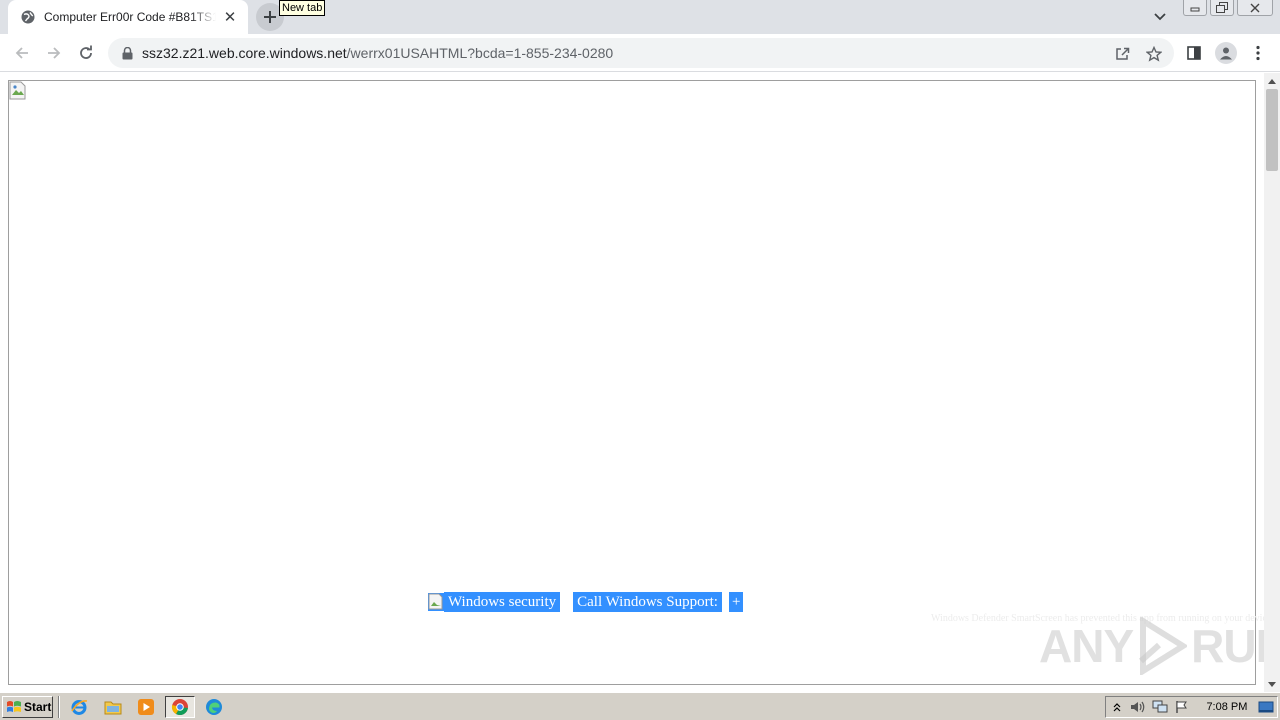 Image resolution: width=1280 pixels, height=720 pixels. I want to click on system-tray: 7:08 PM, so click(1191, 707).